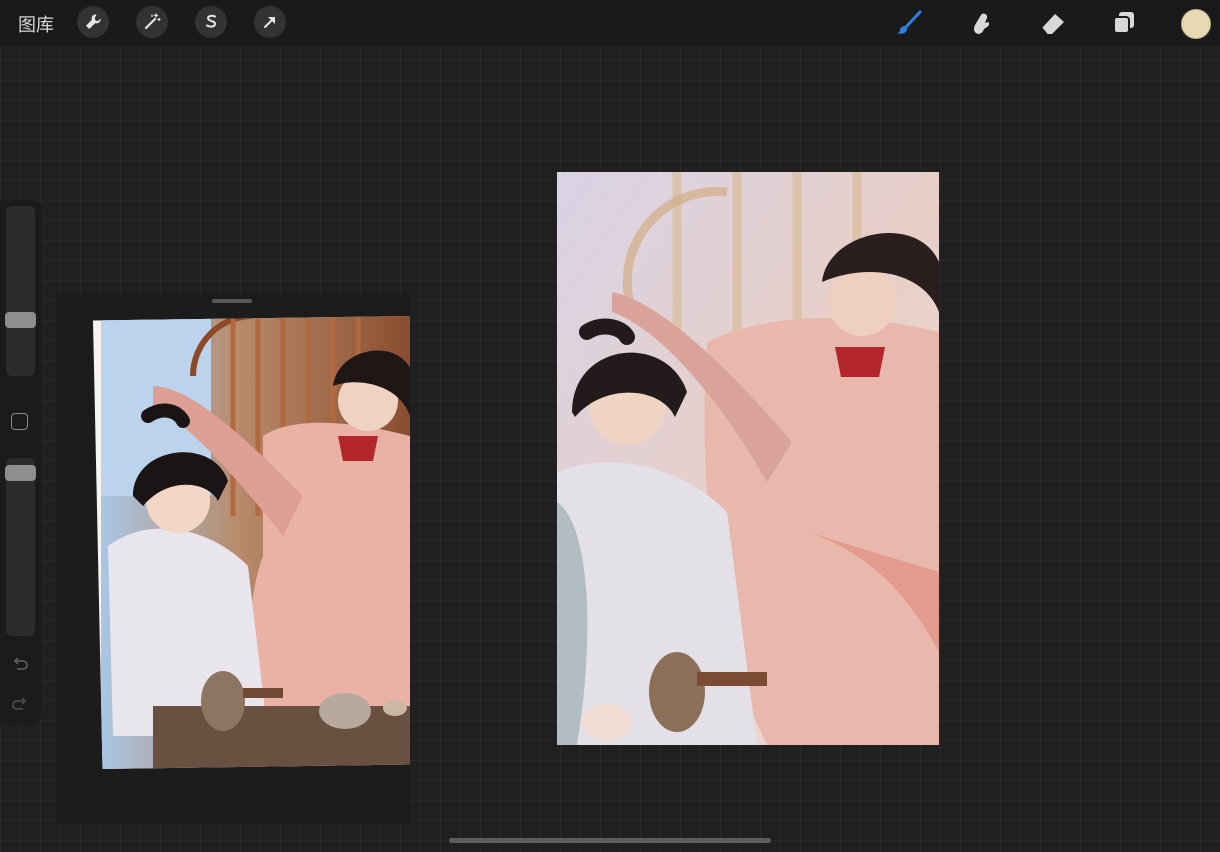 Image resolution: width=1220 pixels, height=852 pixels. Describe the element at coordinates (20, 291) in the screenshot. I see `brush-size-slider` at that location.